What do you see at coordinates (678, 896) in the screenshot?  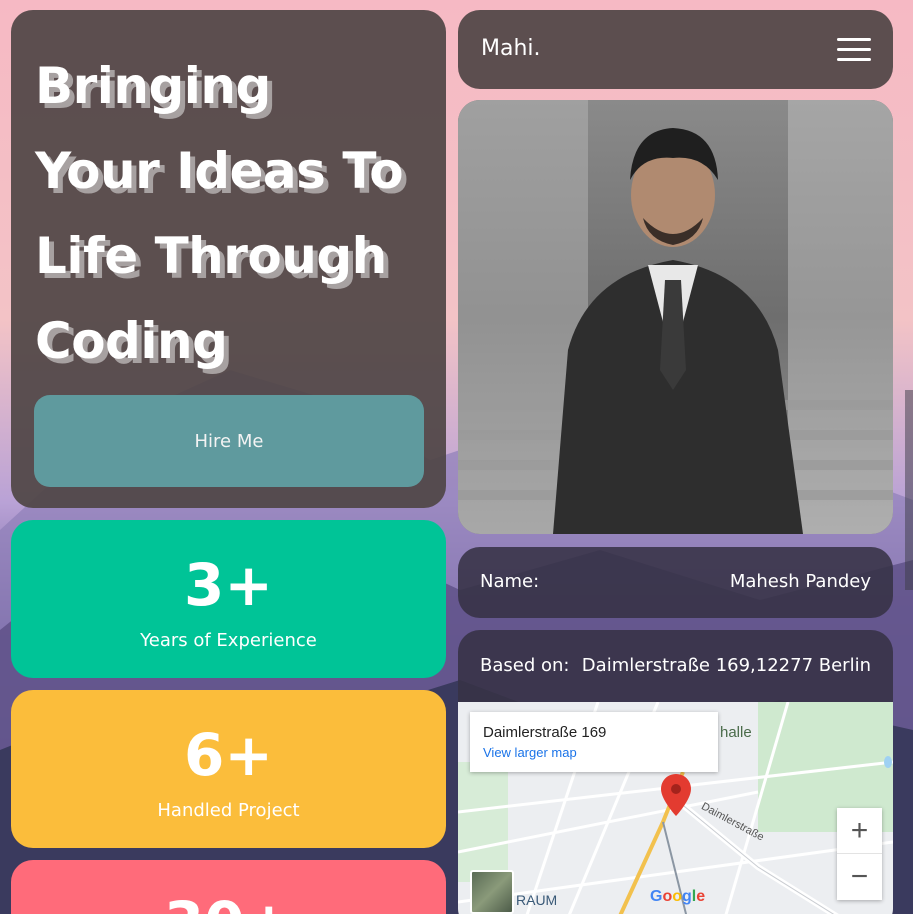 I see `google-logo: Google` at bounding box center [678, 896].